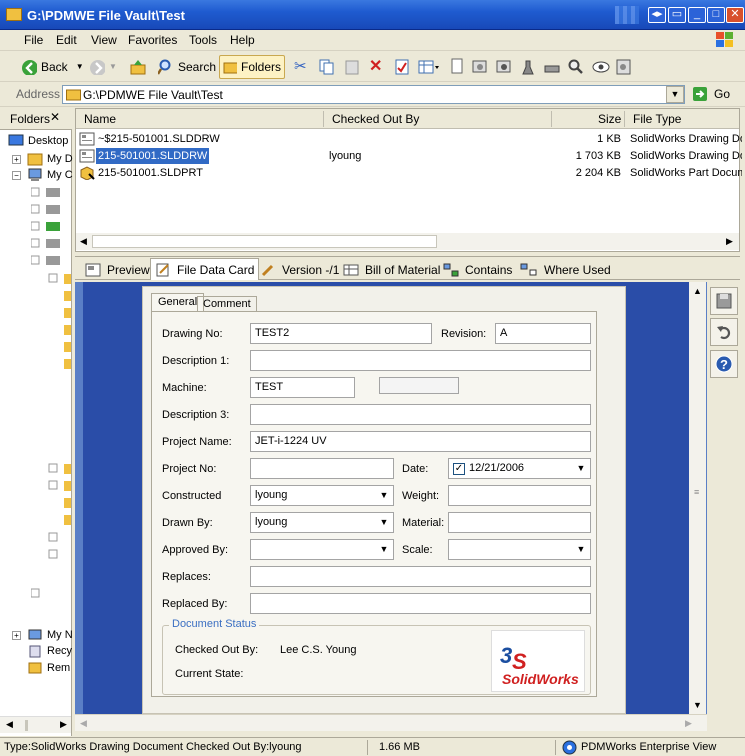 The height and width of the screenshot is (756, 745). I want to click on card-vscrollbar: ▲ ≡ ▼, so click(697, 498).